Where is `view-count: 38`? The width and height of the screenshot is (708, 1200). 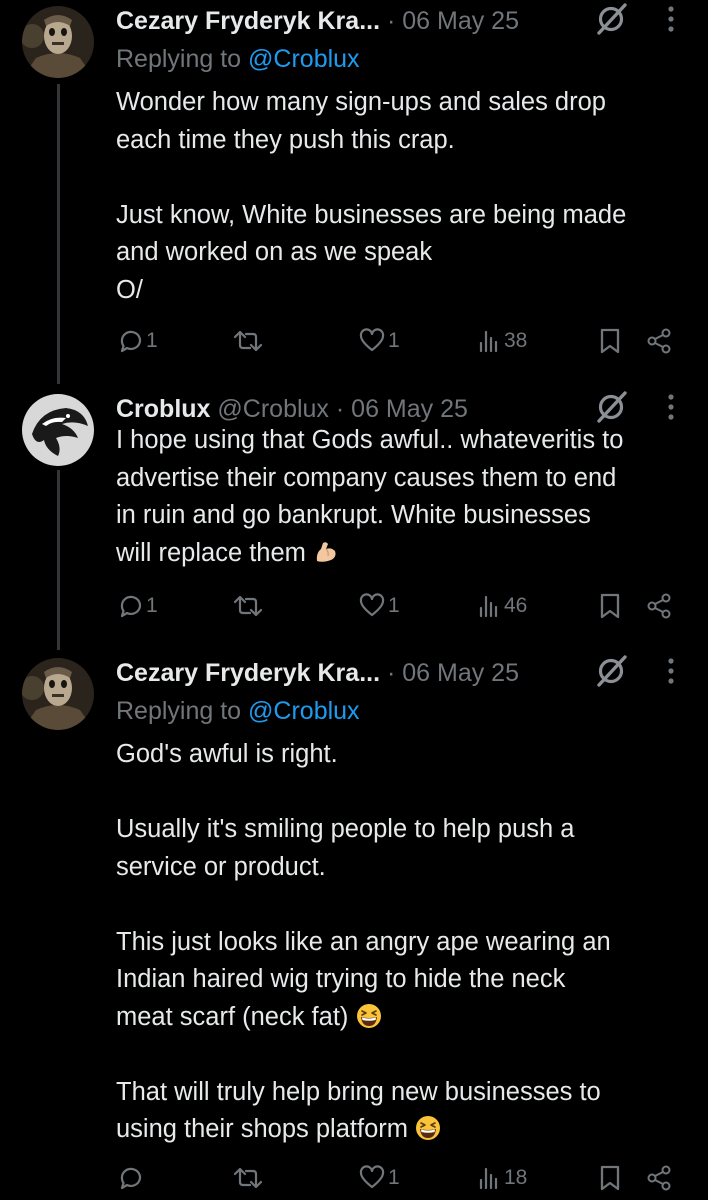 view-count: 38 is located at coordinates (516, 340).